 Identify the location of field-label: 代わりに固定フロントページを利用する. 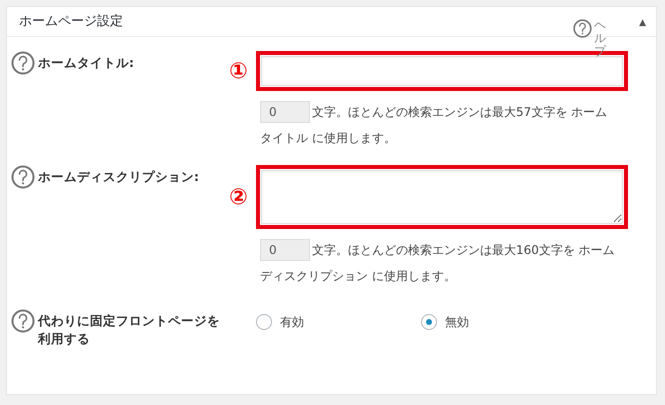
(129, 330).